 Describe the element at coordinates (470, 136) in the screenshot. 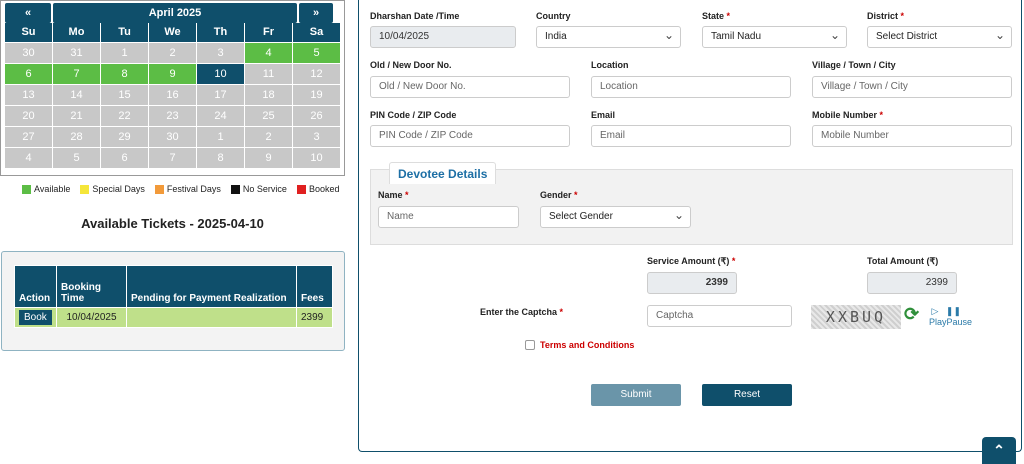

I see `pin-input: PIN Code / ZIP Code` at that location.